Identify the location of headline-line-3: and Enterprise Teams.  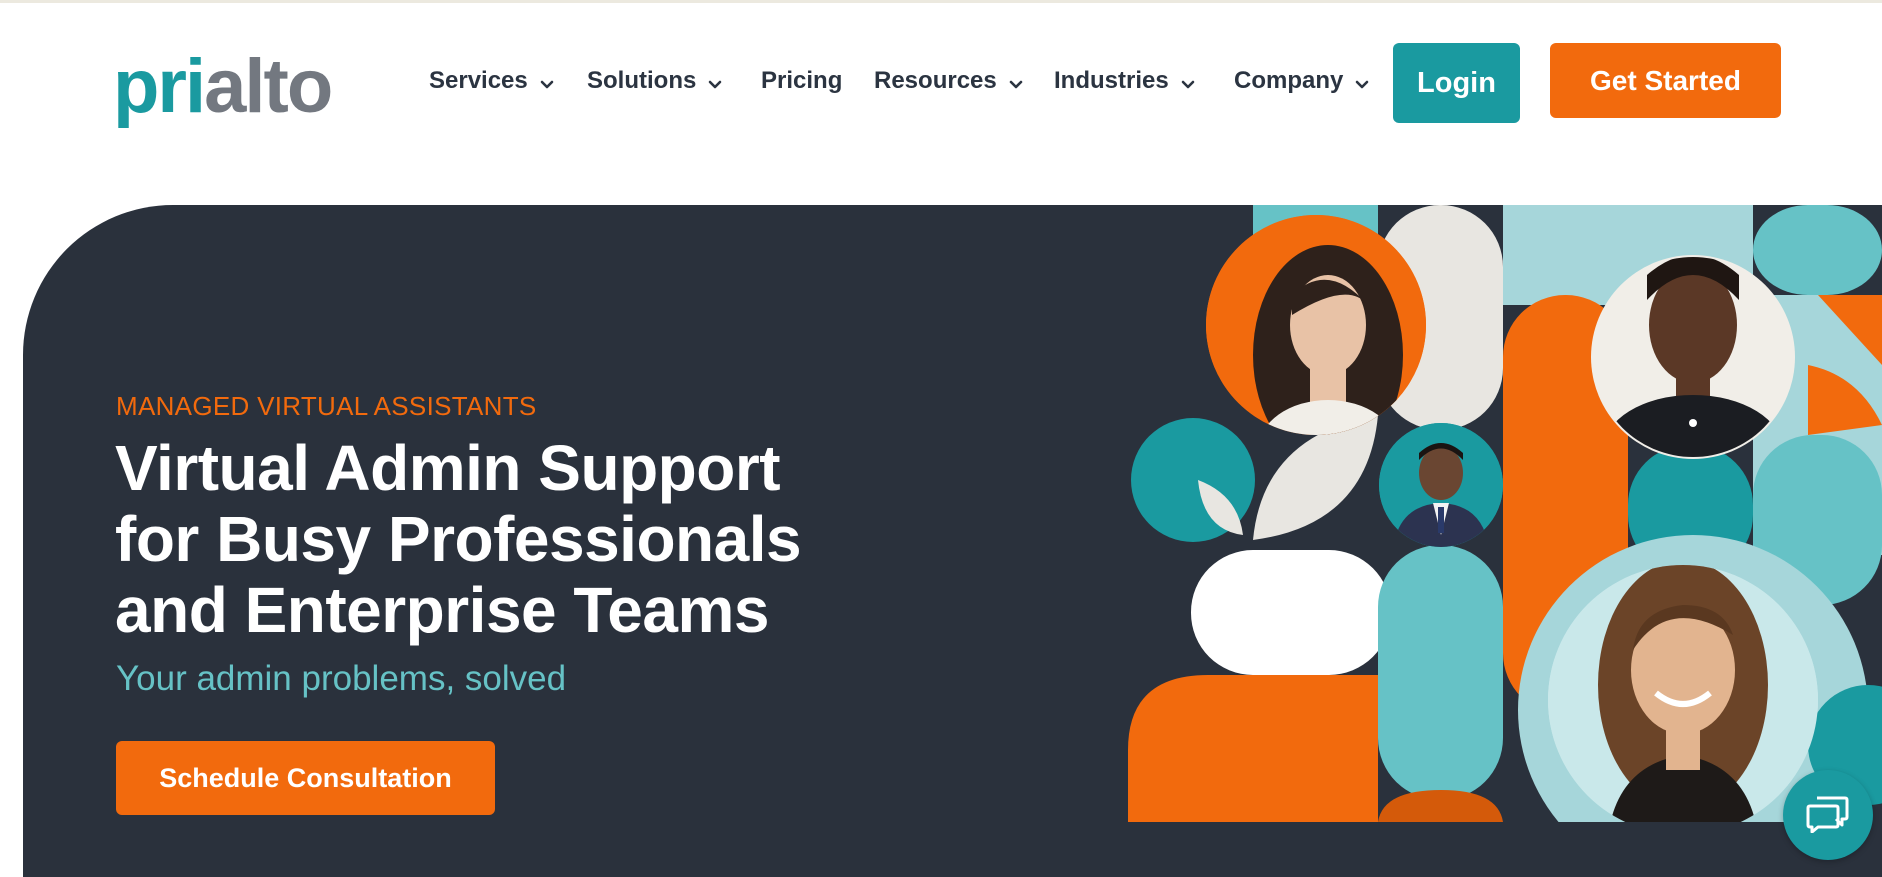
(442, 610).